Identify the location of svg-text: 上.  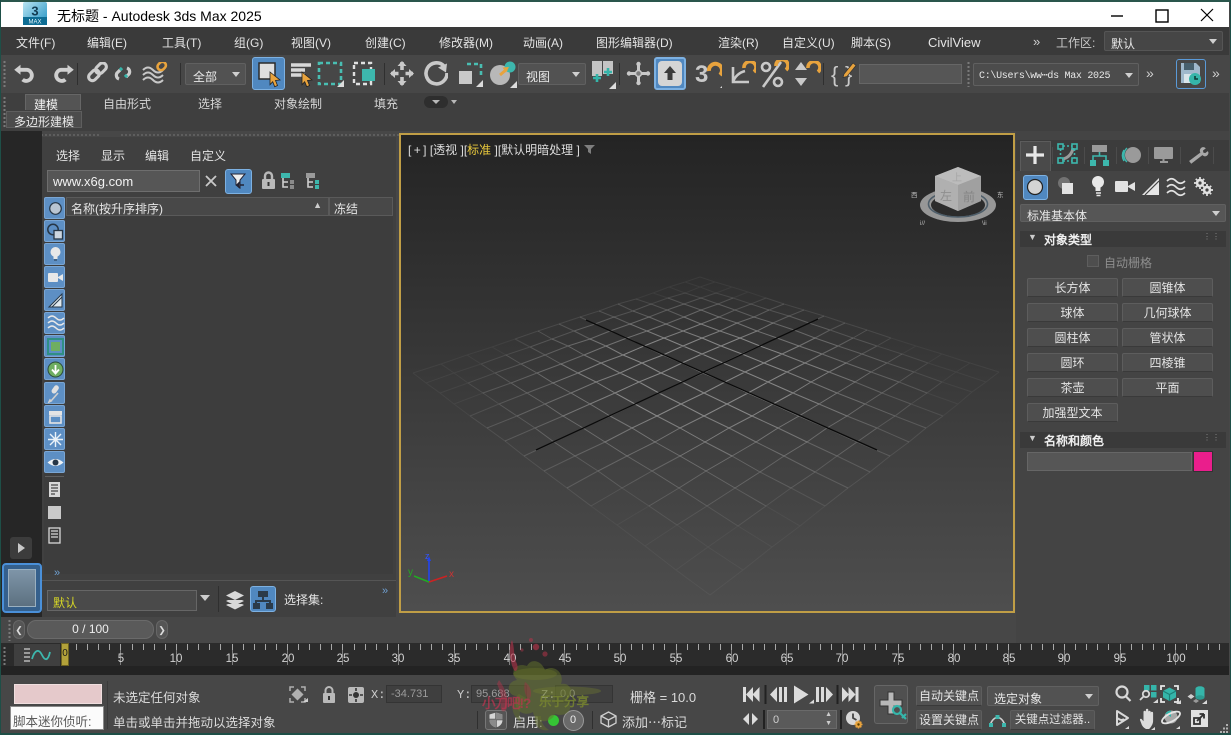
(957, 178).